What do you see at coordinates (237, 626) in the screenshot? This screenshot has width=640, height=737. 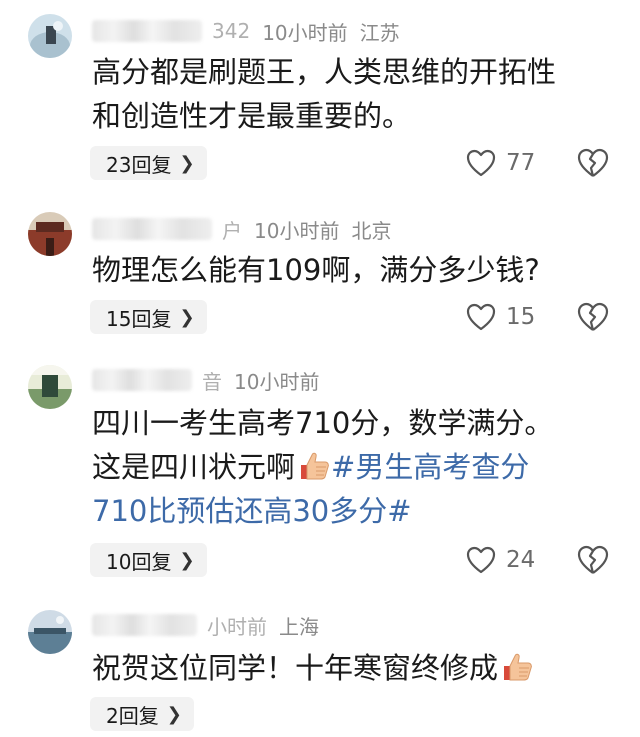 I see `username-tail: 小时前` at bounding box center [237, 626].